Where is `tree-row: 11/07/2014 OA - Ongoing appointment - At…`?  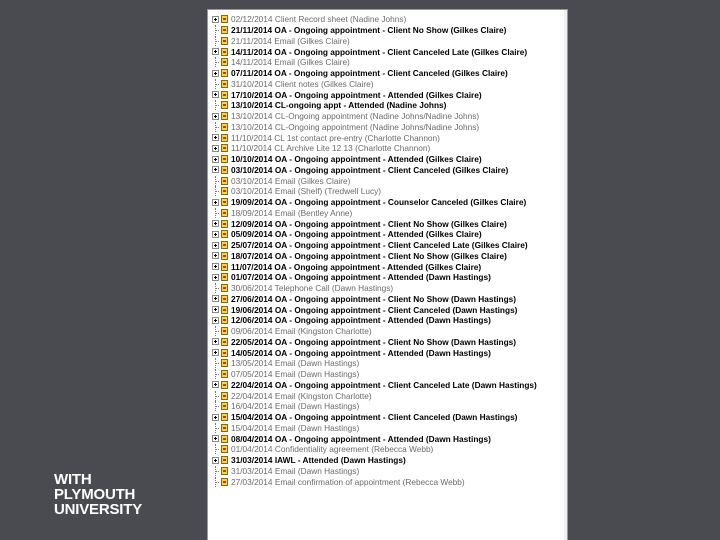
tree-row: 11/07/2014 OA - Ongoing appointment - At… is located at coordinates (387, 266).